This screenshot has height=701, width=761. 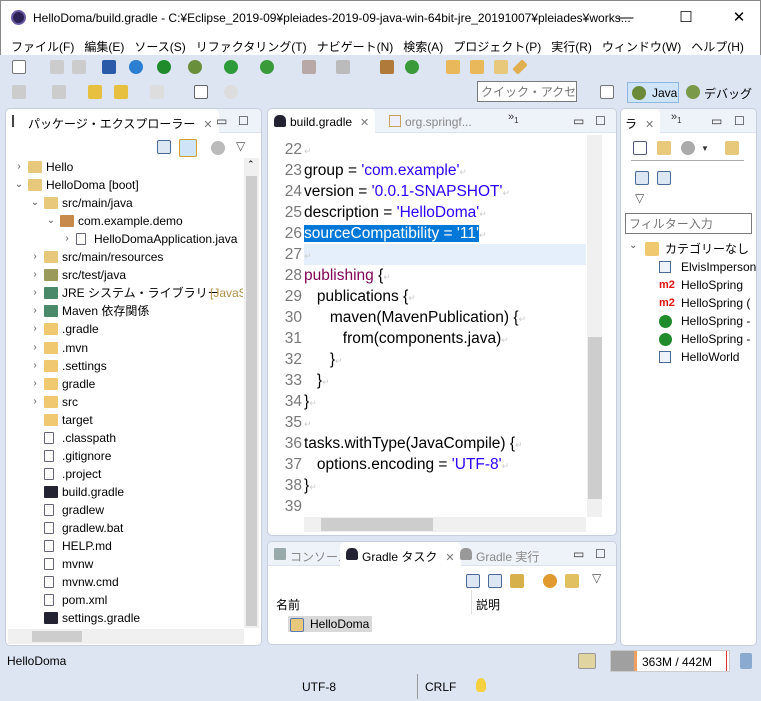 What do you see at coordinates (159, 44) in the screenshot?
I see `menu-source: ソース(S)` at bounding box center [159, 44].